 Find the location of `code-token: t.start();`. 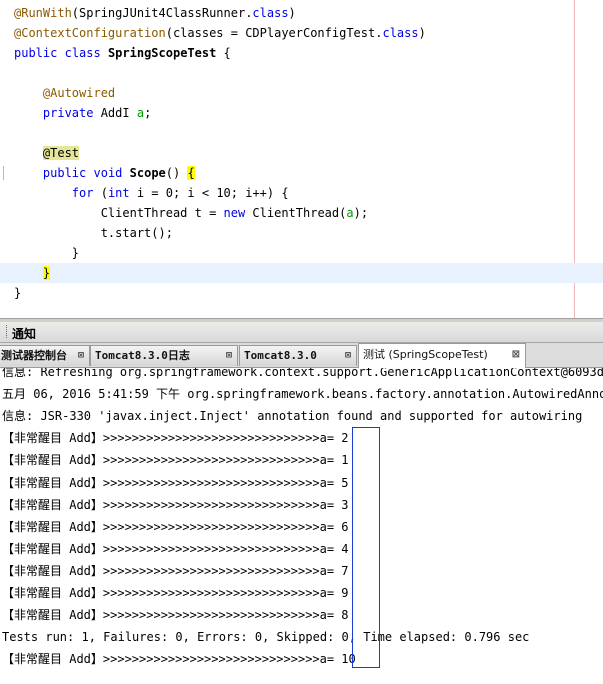

code-token: t.start(); is located at coordinates (93, 233).